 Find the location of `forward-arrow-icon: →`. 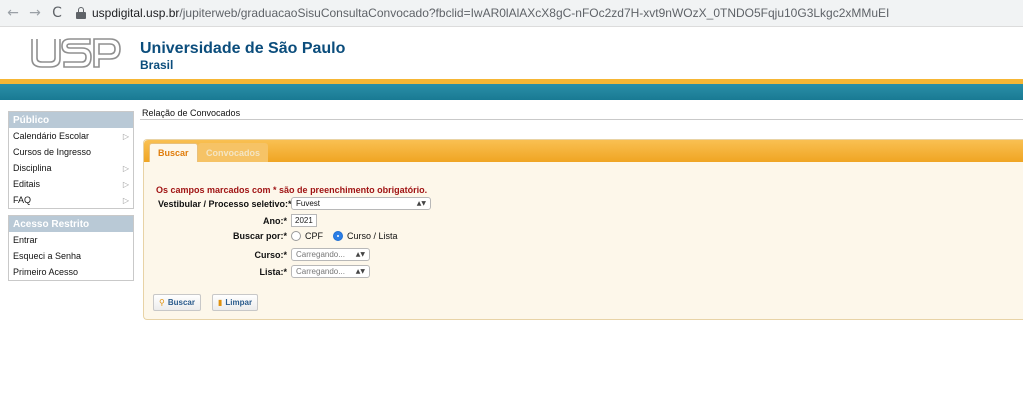

forward-arrow-icon: → is located at coordinates (35, 13).